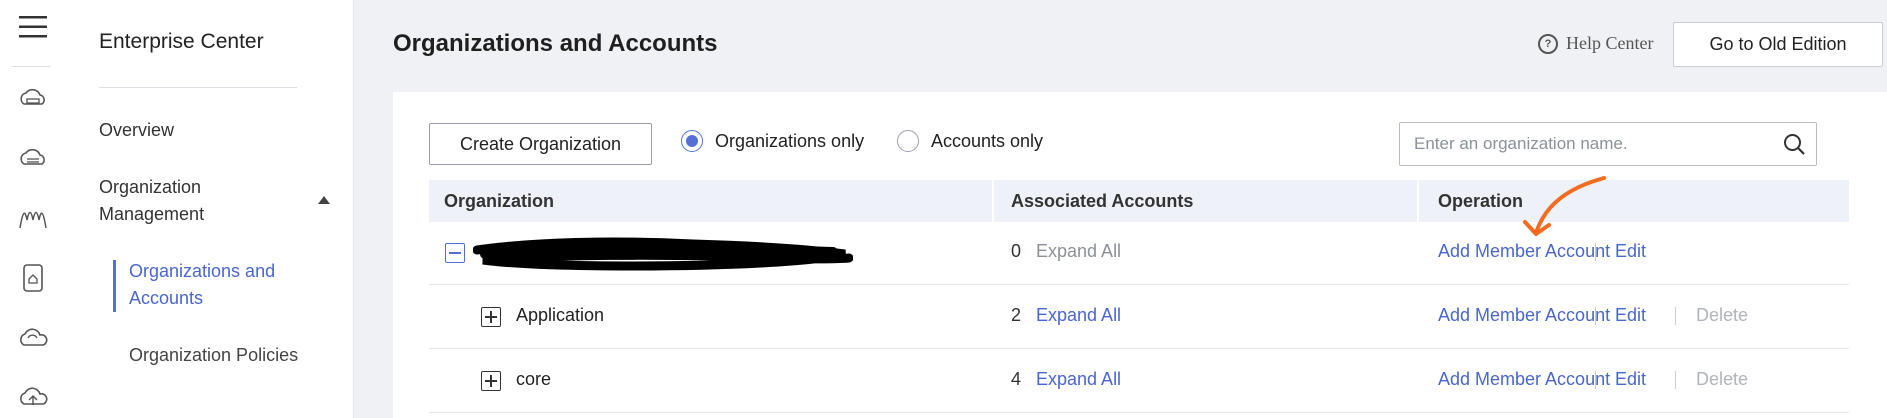  What do you see at coordinates (1481, 201) in the screenshot?
I see `column-header-operation: Operation` at bounding box center [1481, 201].